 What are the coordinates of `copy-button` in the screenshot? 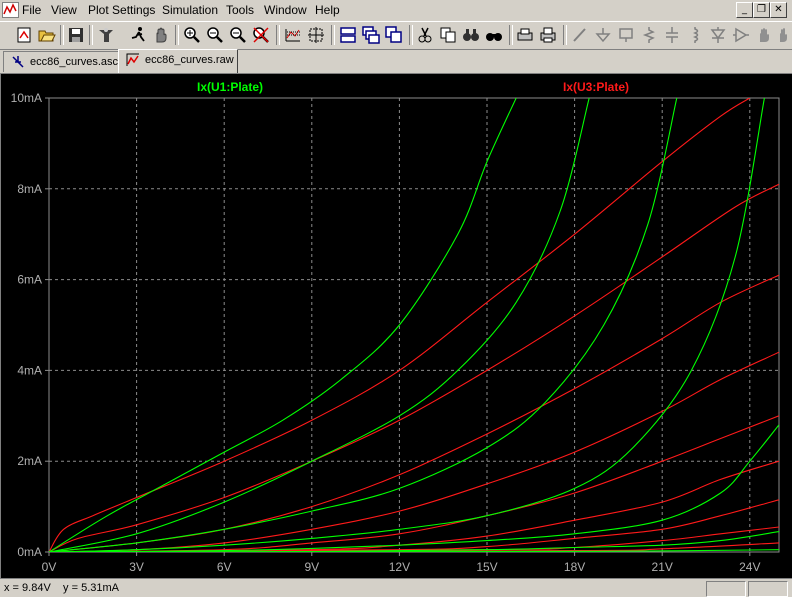 It's located at (448, 35).